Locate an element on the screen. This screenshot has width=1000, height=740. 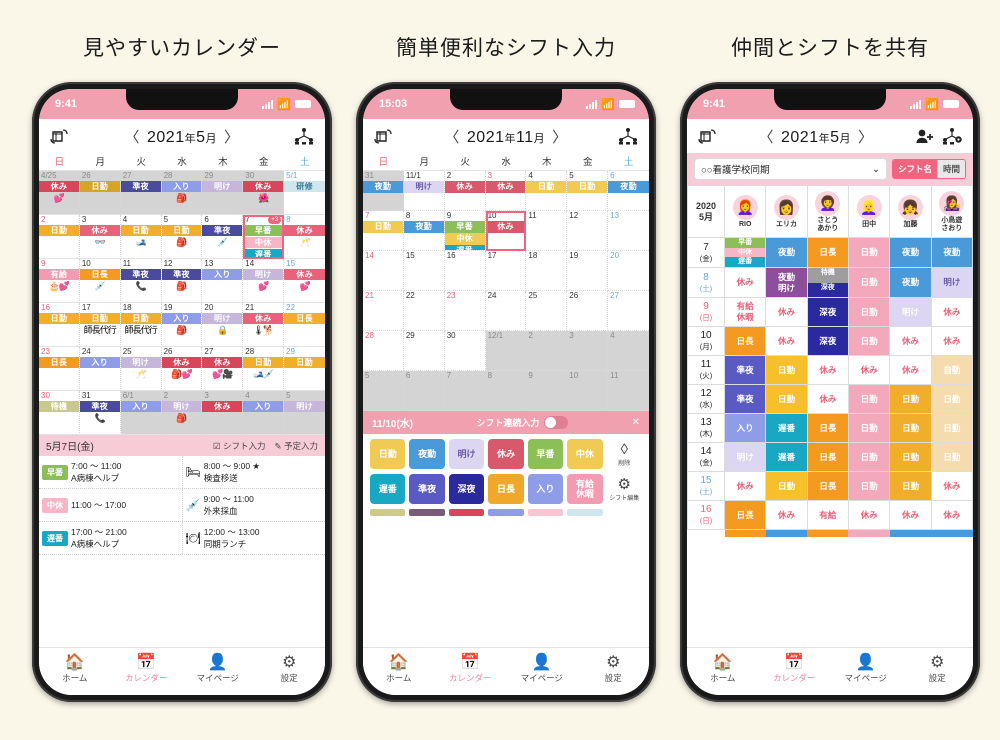
shift-palette-chip: 遅番 is located at coordinates (388, 489).